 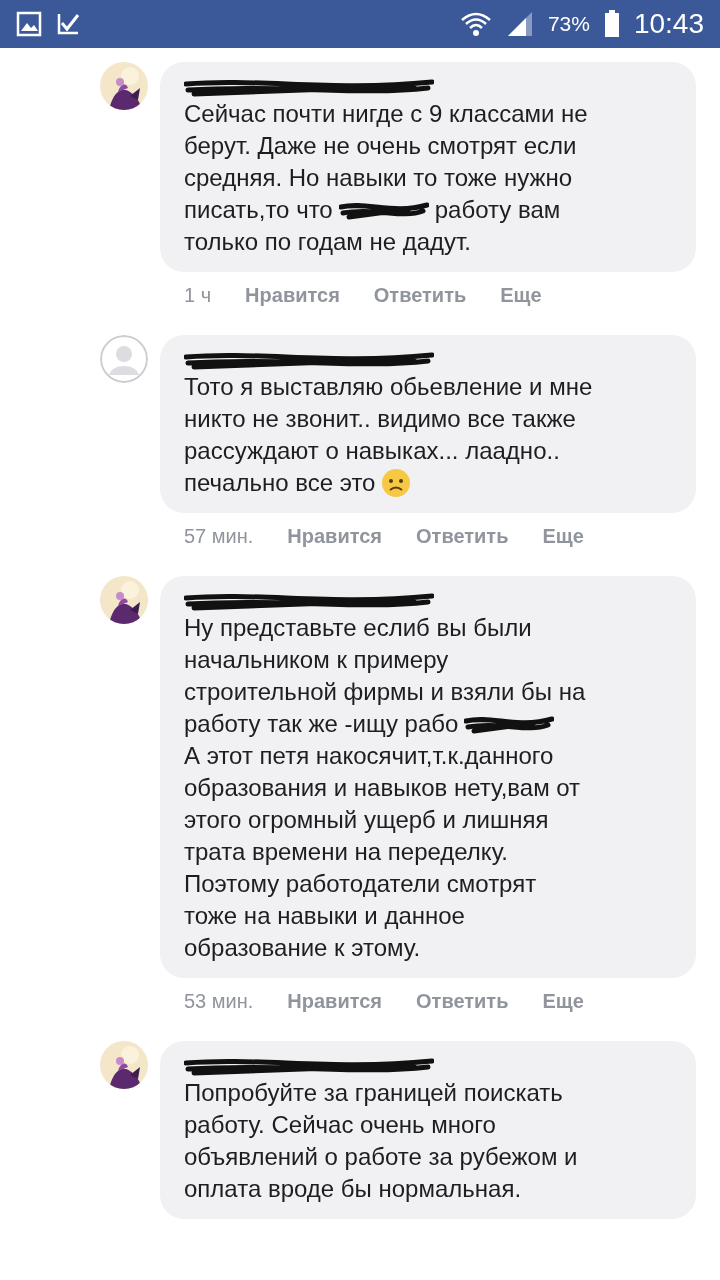 What do you see at coordinates (328, 242) in the screenshot?
I see `comment-text: только по годам не дадут.` at bounding box center [328, 242].